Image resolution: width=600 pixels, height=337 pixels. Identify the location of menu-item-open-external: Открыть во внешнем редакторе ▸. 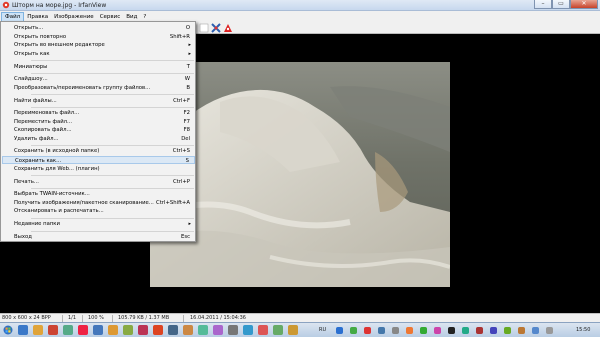
(98, 45).